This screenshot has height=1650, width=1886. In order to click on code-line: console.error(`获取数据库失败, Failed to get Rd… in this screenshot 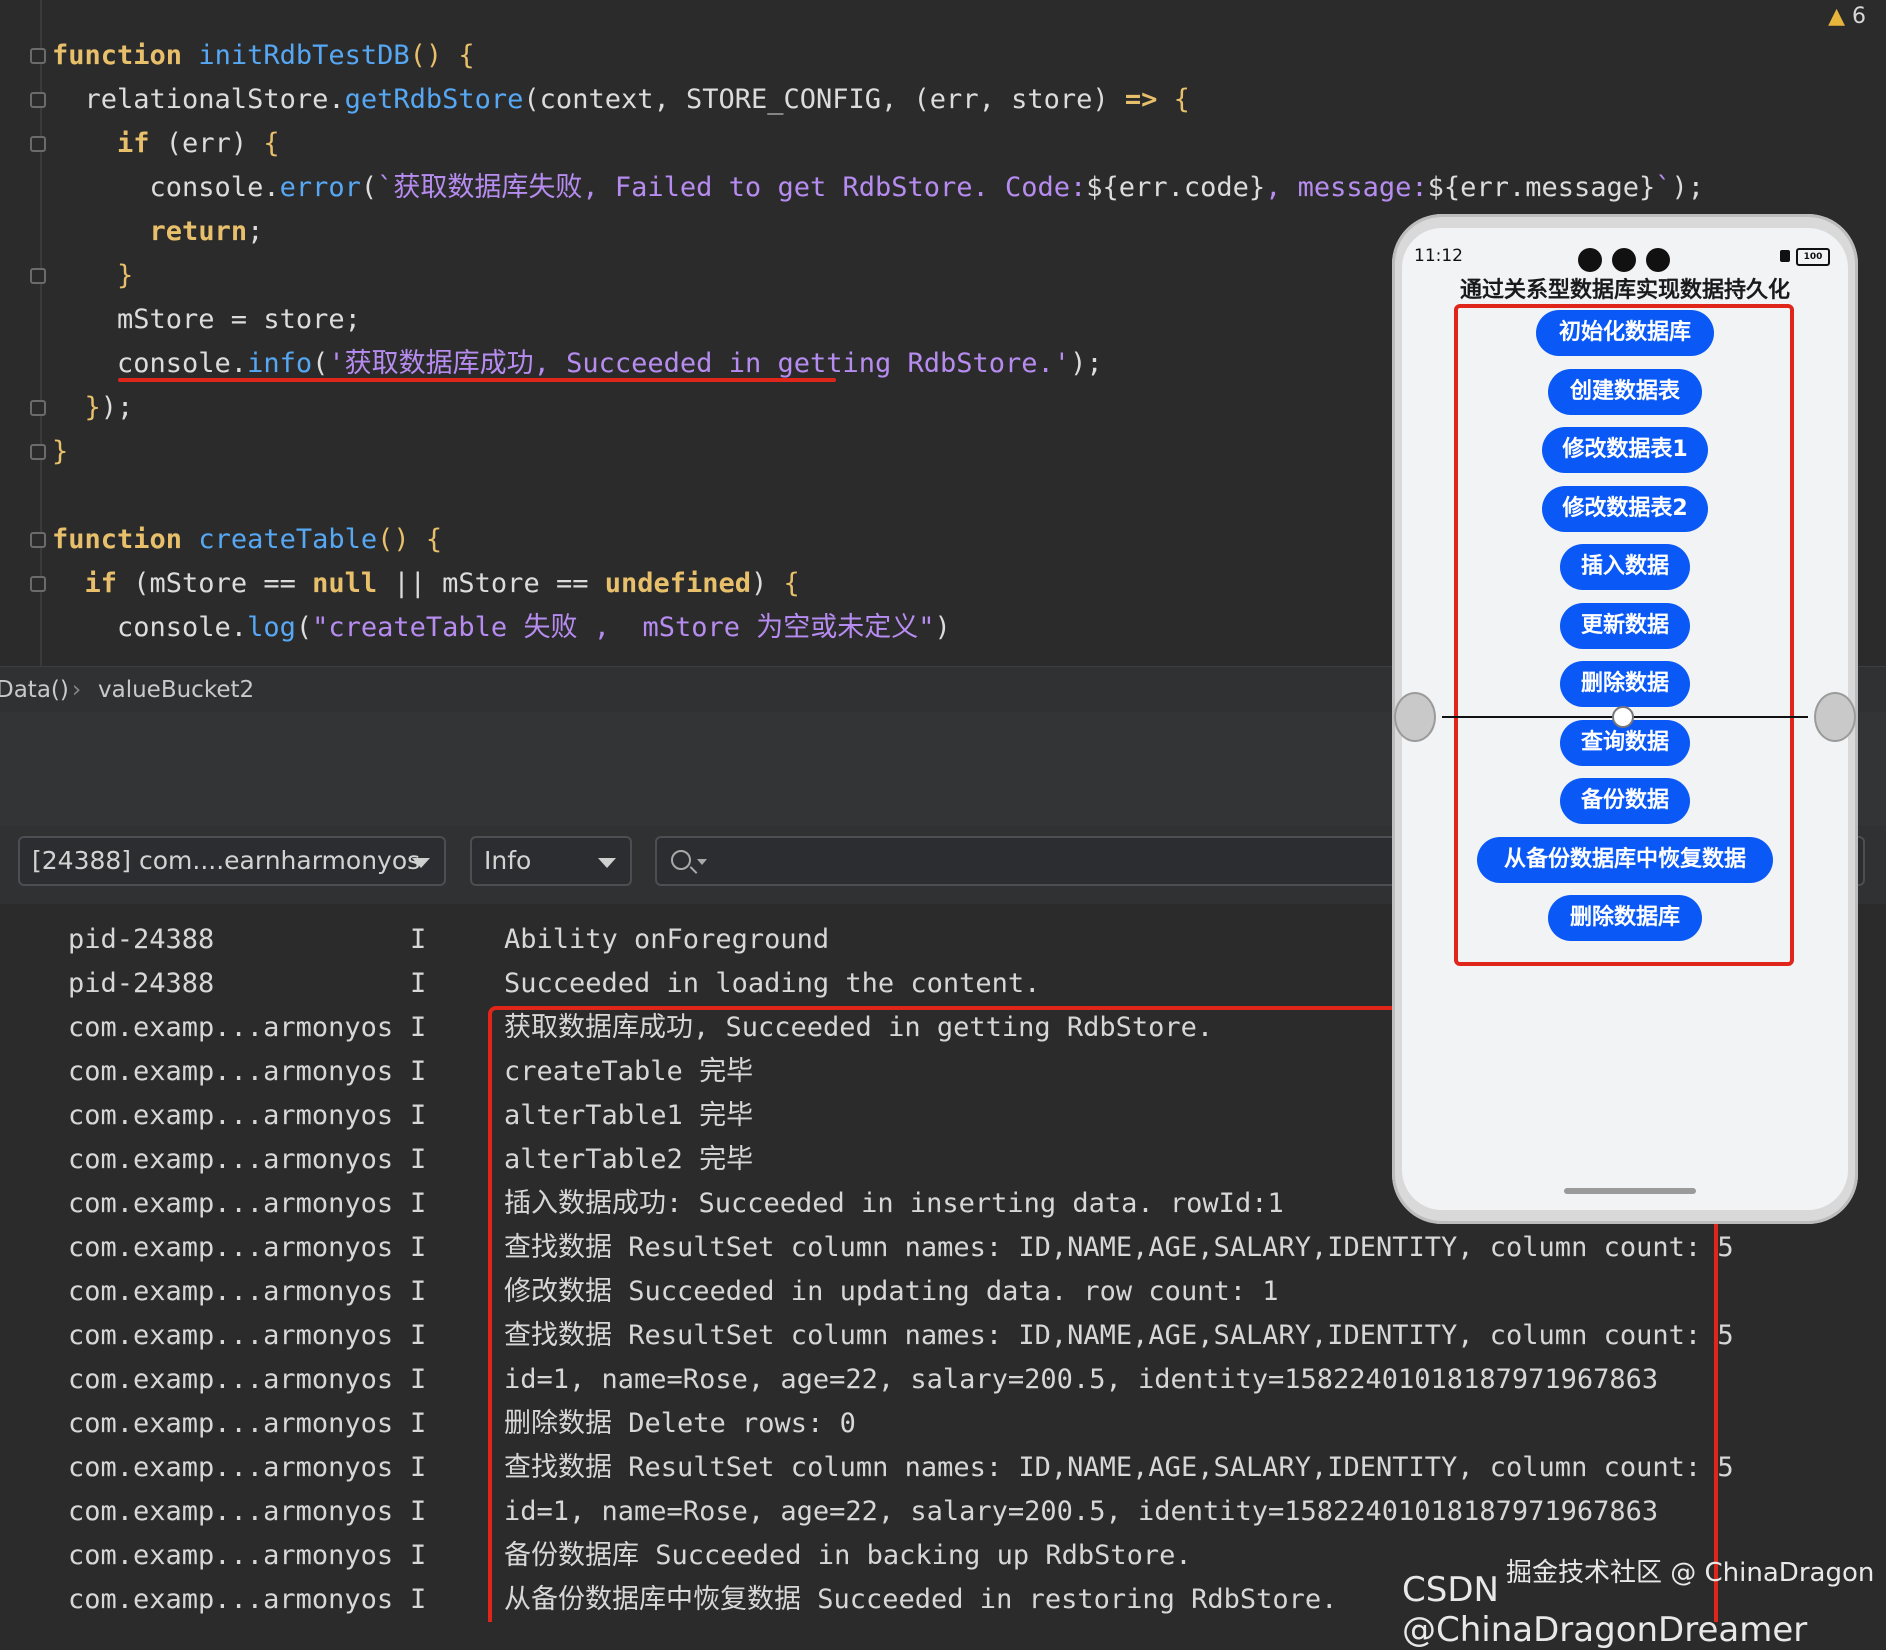, I will do `click(878, 187)`.